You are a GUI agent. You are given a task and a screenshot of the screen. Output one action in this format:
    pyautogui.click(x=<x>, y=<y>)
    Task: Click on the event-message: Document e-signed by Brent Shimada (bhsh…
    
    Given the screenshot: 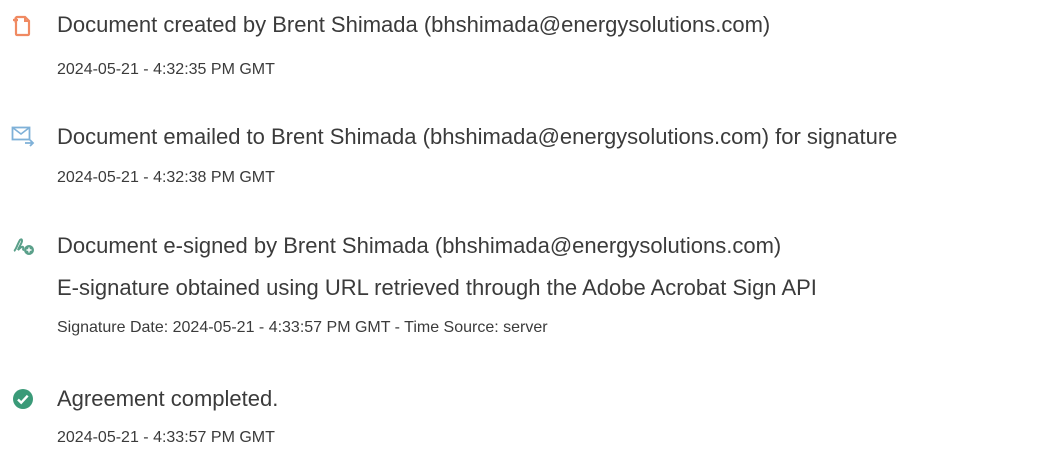 What is the action you would take?
    pyautogui.click(x=419, y=245)
    